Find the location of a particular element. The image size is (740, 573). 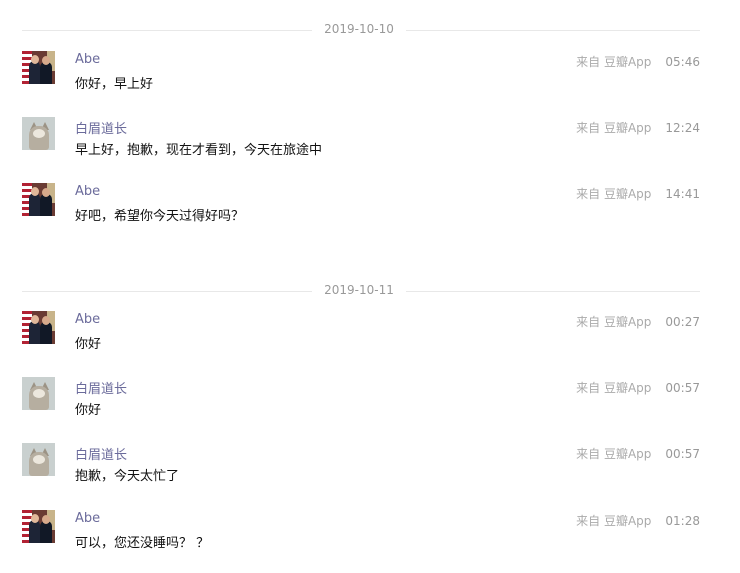

date-separator: 2019-10-10 is located at coordinates (361, 30).